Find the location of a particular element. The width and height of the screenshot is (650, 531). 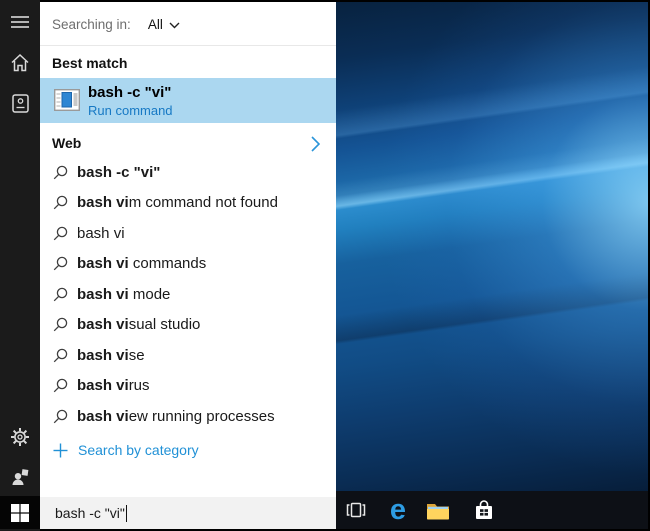

plus-icon is located at coordinates (60, 450).